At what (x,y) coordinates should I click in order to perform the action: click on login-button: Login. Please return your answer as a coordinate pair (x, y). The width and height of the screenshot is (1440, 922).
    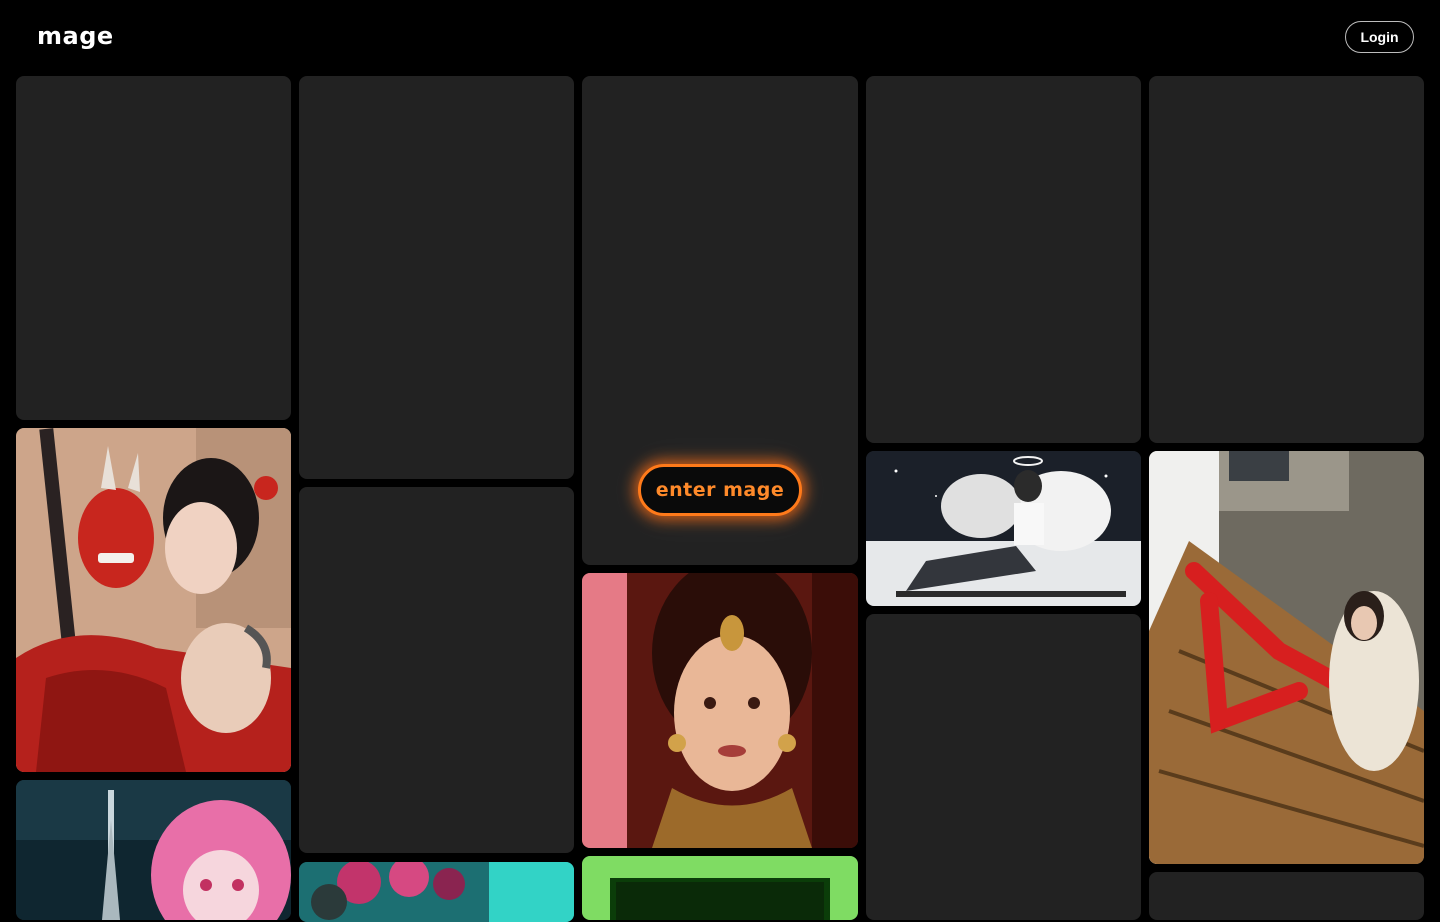
    Looking at the image, I should click on (1379, 37).